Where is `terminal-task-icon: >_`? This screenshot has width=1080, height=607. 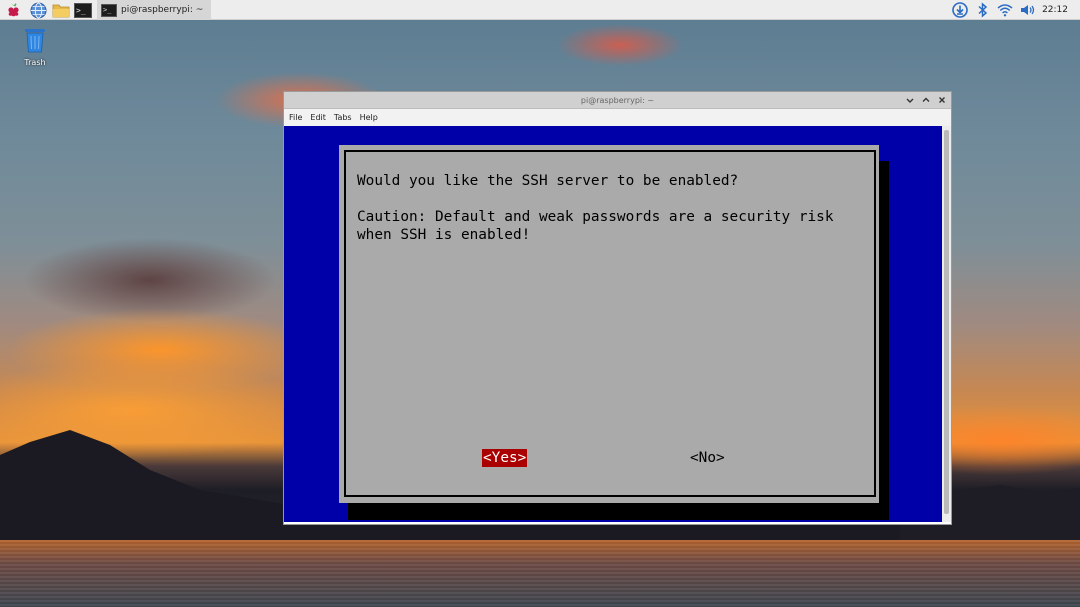
terminal-task-icon: >_ is located at coordinates (109, 10).